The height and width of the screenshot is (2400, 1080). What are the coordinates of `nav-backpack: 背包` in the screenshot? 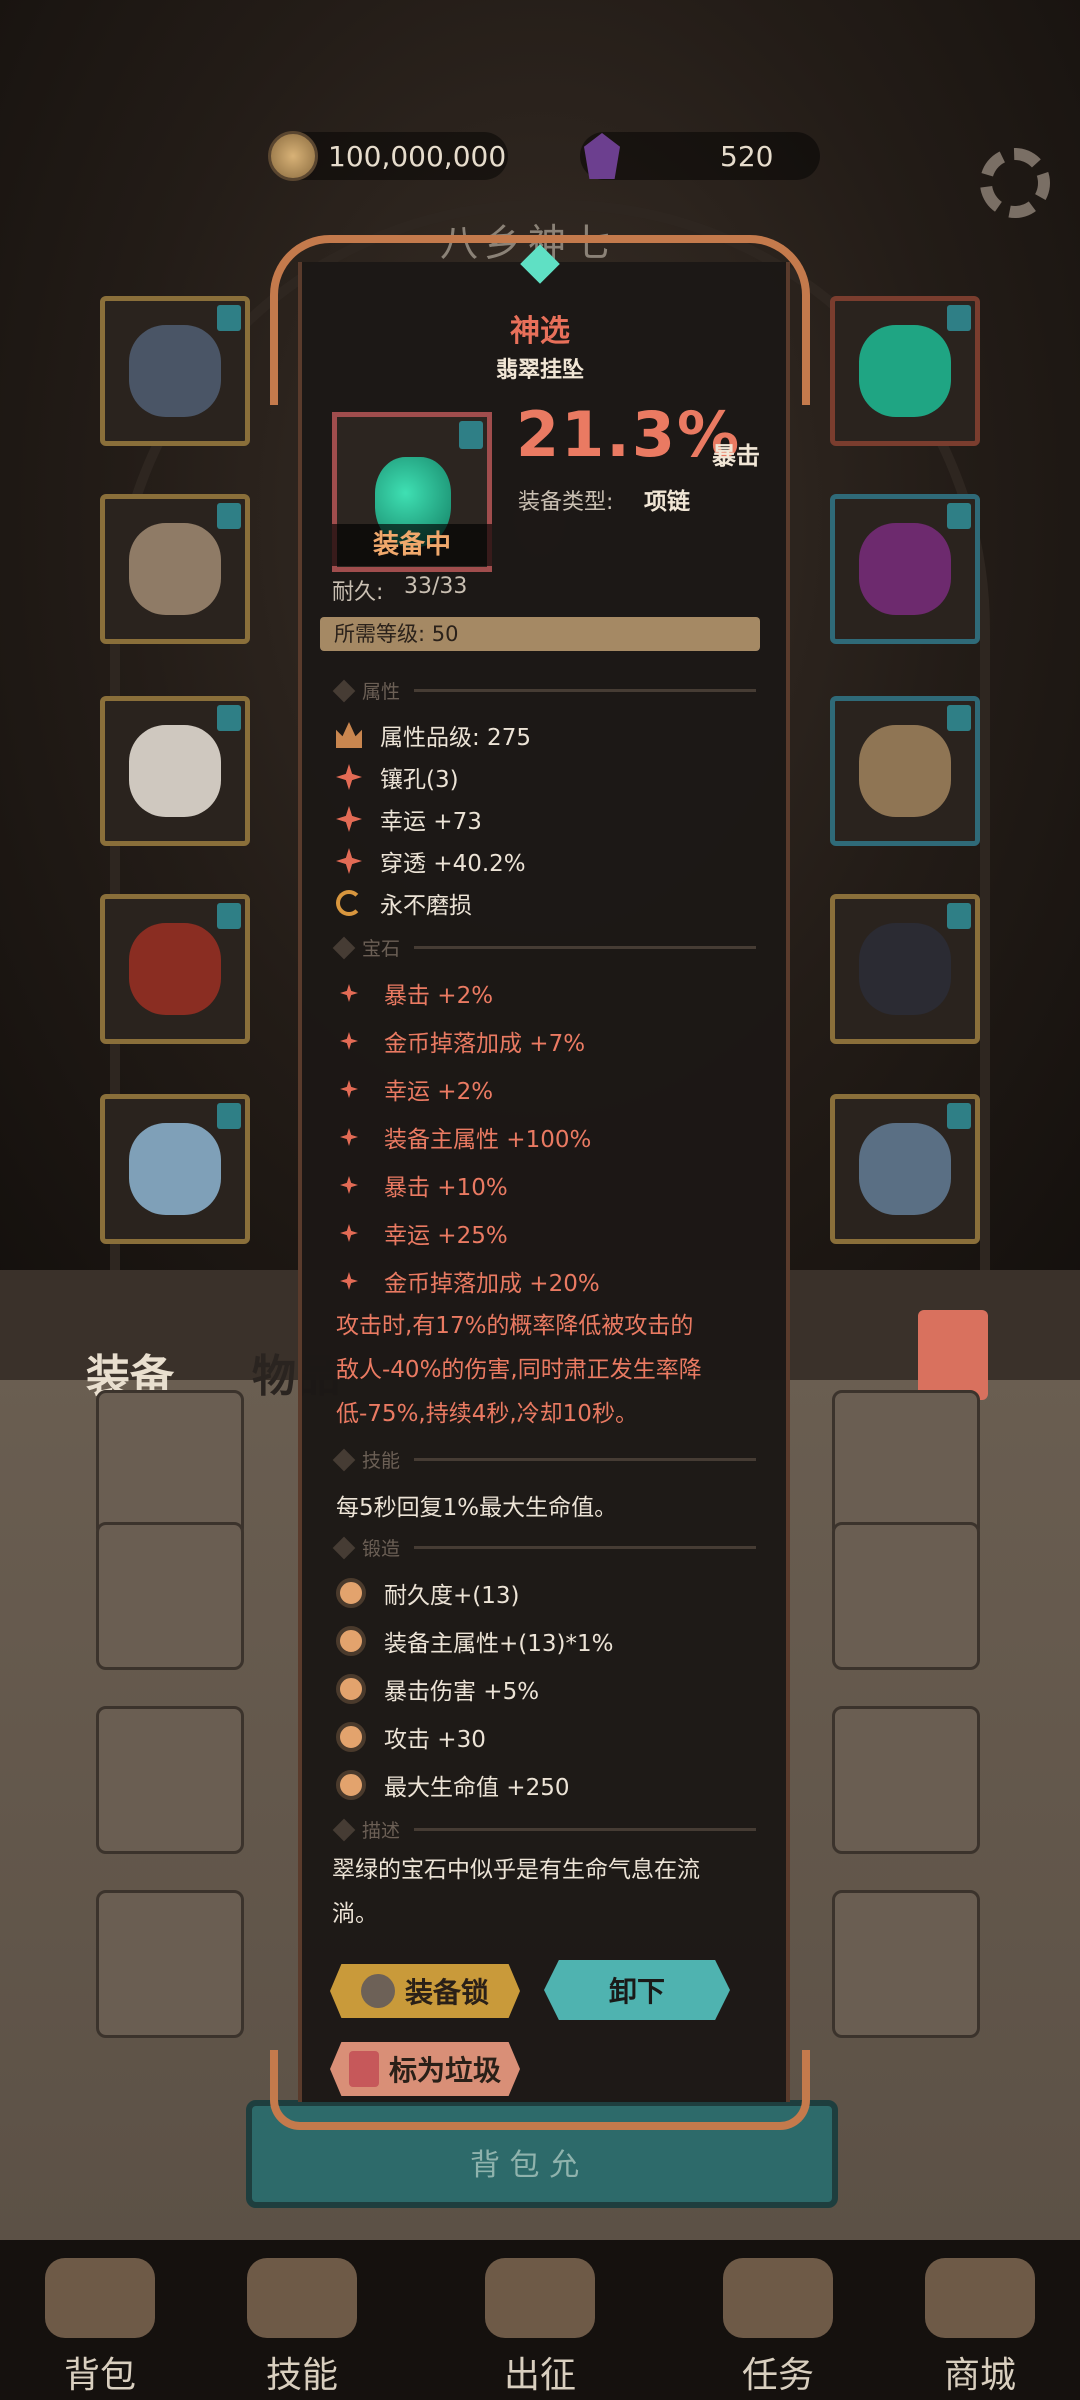 It's located at (100, 2328).